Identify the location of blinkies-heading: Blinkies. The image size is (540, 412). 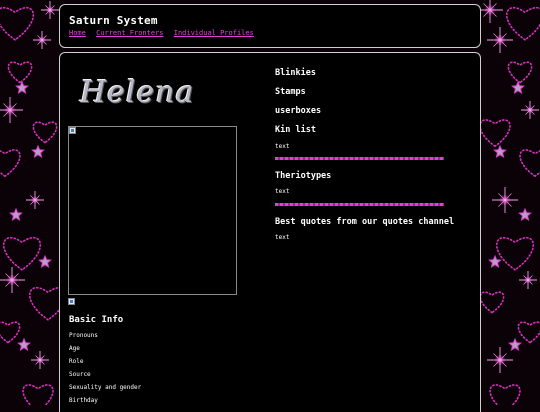
(295, 73).